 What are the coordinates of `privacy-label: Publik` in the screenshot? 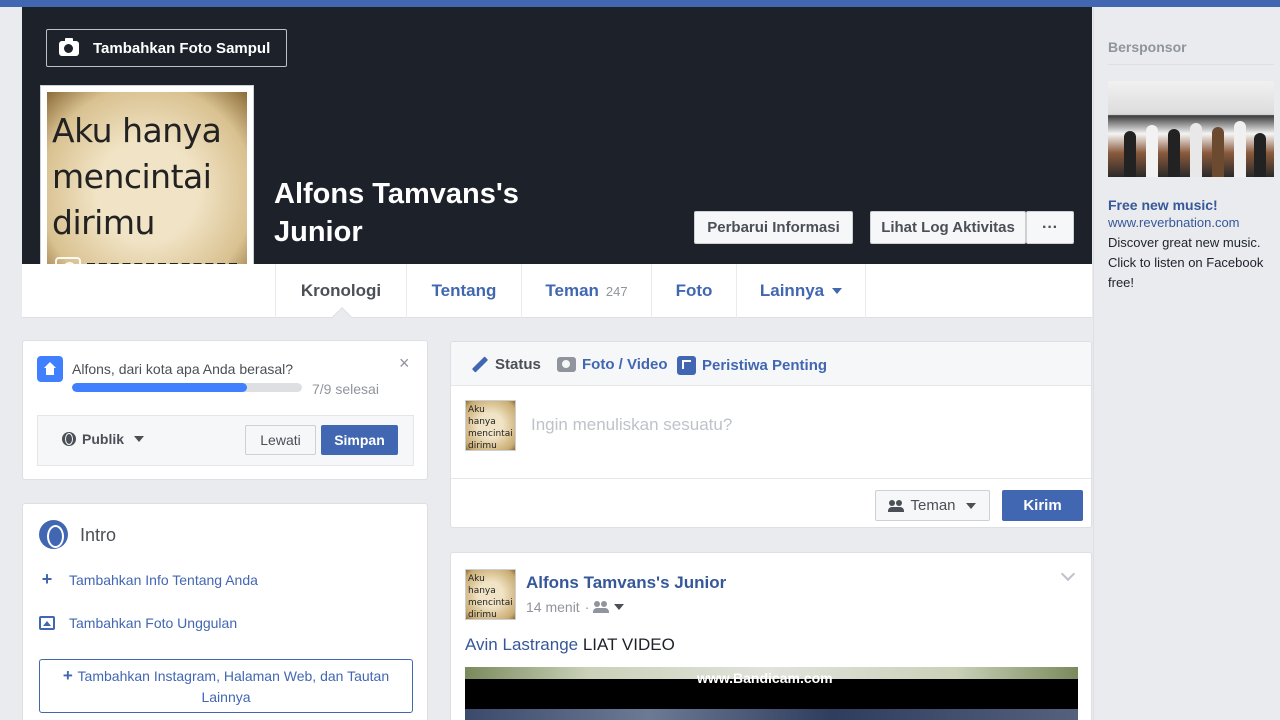 It's located at (103, 439).